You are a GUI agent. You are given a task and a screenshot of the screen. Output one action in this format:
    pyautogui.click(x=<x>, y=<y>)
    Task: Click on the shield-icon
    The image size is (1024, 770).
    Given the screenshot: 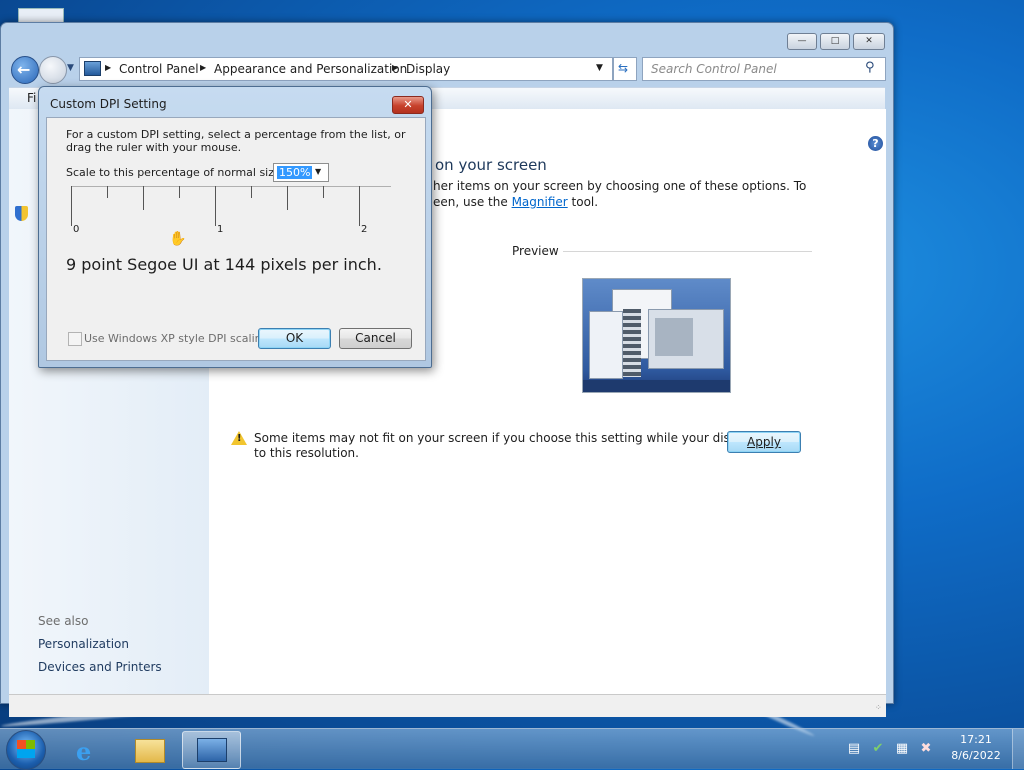 What is the action you would take?
    pyautogui.click(x=21, y=213)
    